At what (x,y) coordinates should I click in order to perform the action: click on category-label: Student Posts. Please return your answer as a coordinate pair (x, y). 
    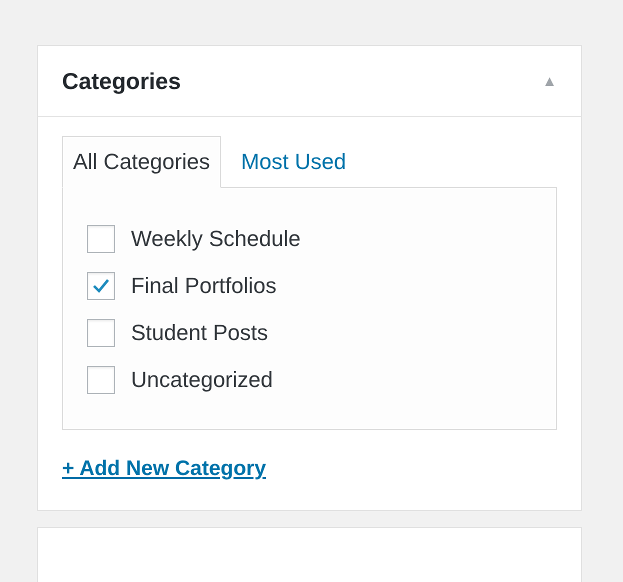
    Looking at the image, I should click on (199, 333).